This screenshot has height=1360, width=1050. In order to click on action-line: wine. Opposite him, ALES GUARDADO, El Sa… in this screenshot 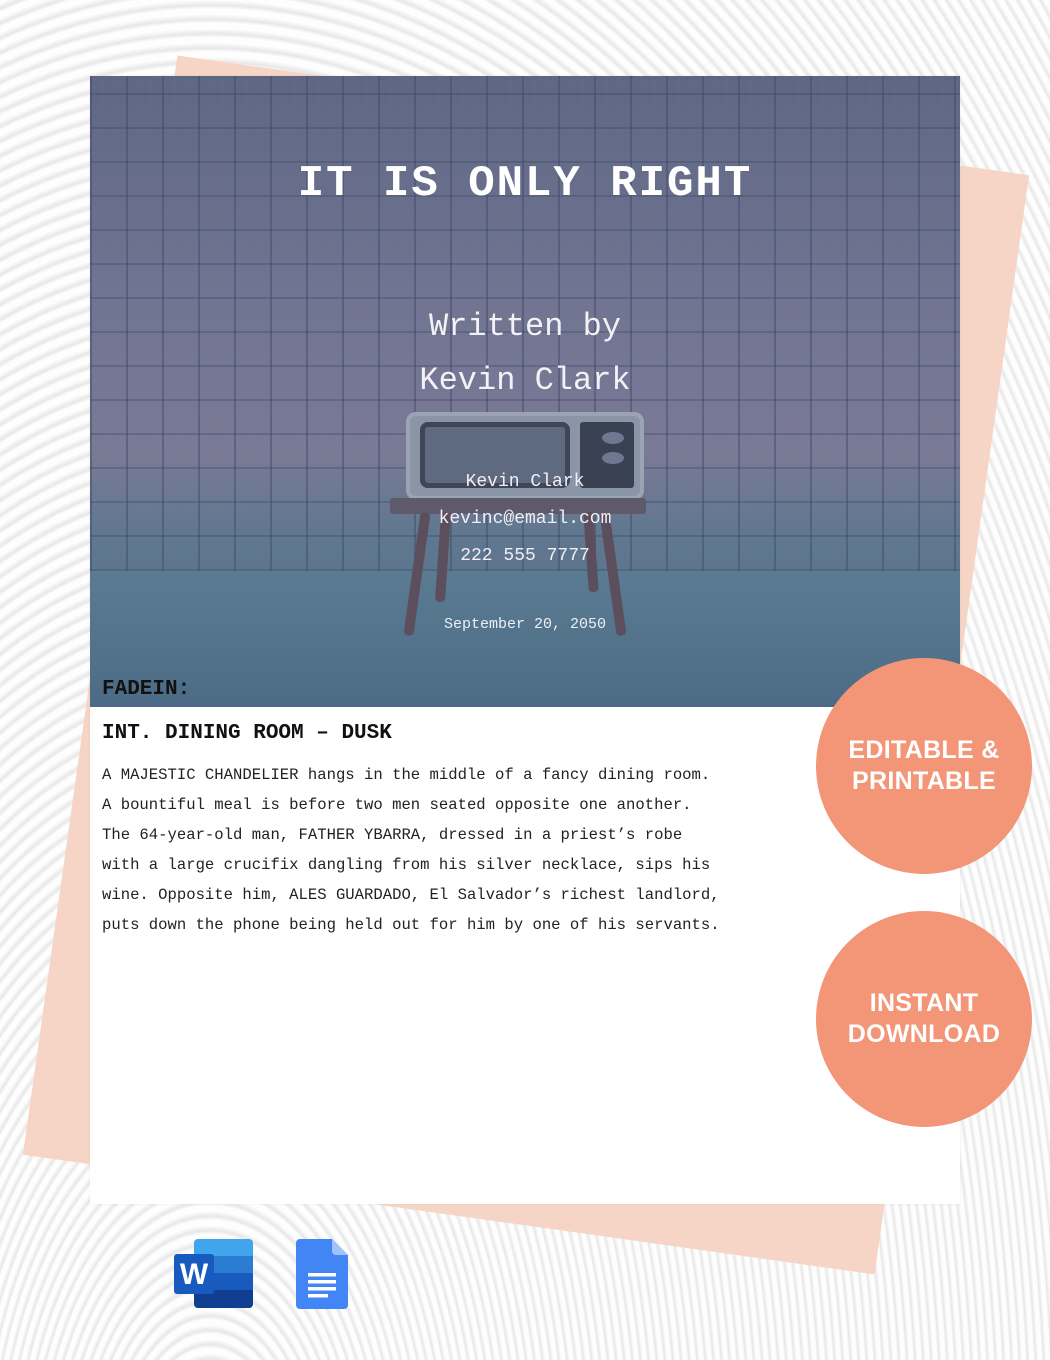, I will do `click(411, 895)`.